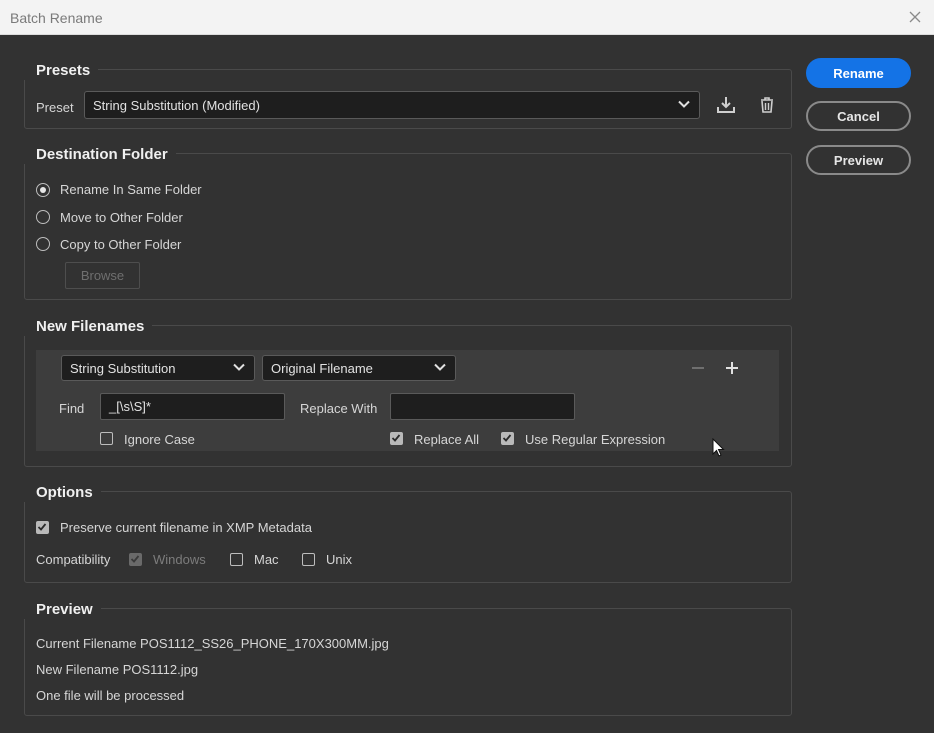 The width and height of the screenshot is (934, 733). Describe the element at coordinates (266, 559) in the screenshot. I see `mac-label: Mac` at that location.